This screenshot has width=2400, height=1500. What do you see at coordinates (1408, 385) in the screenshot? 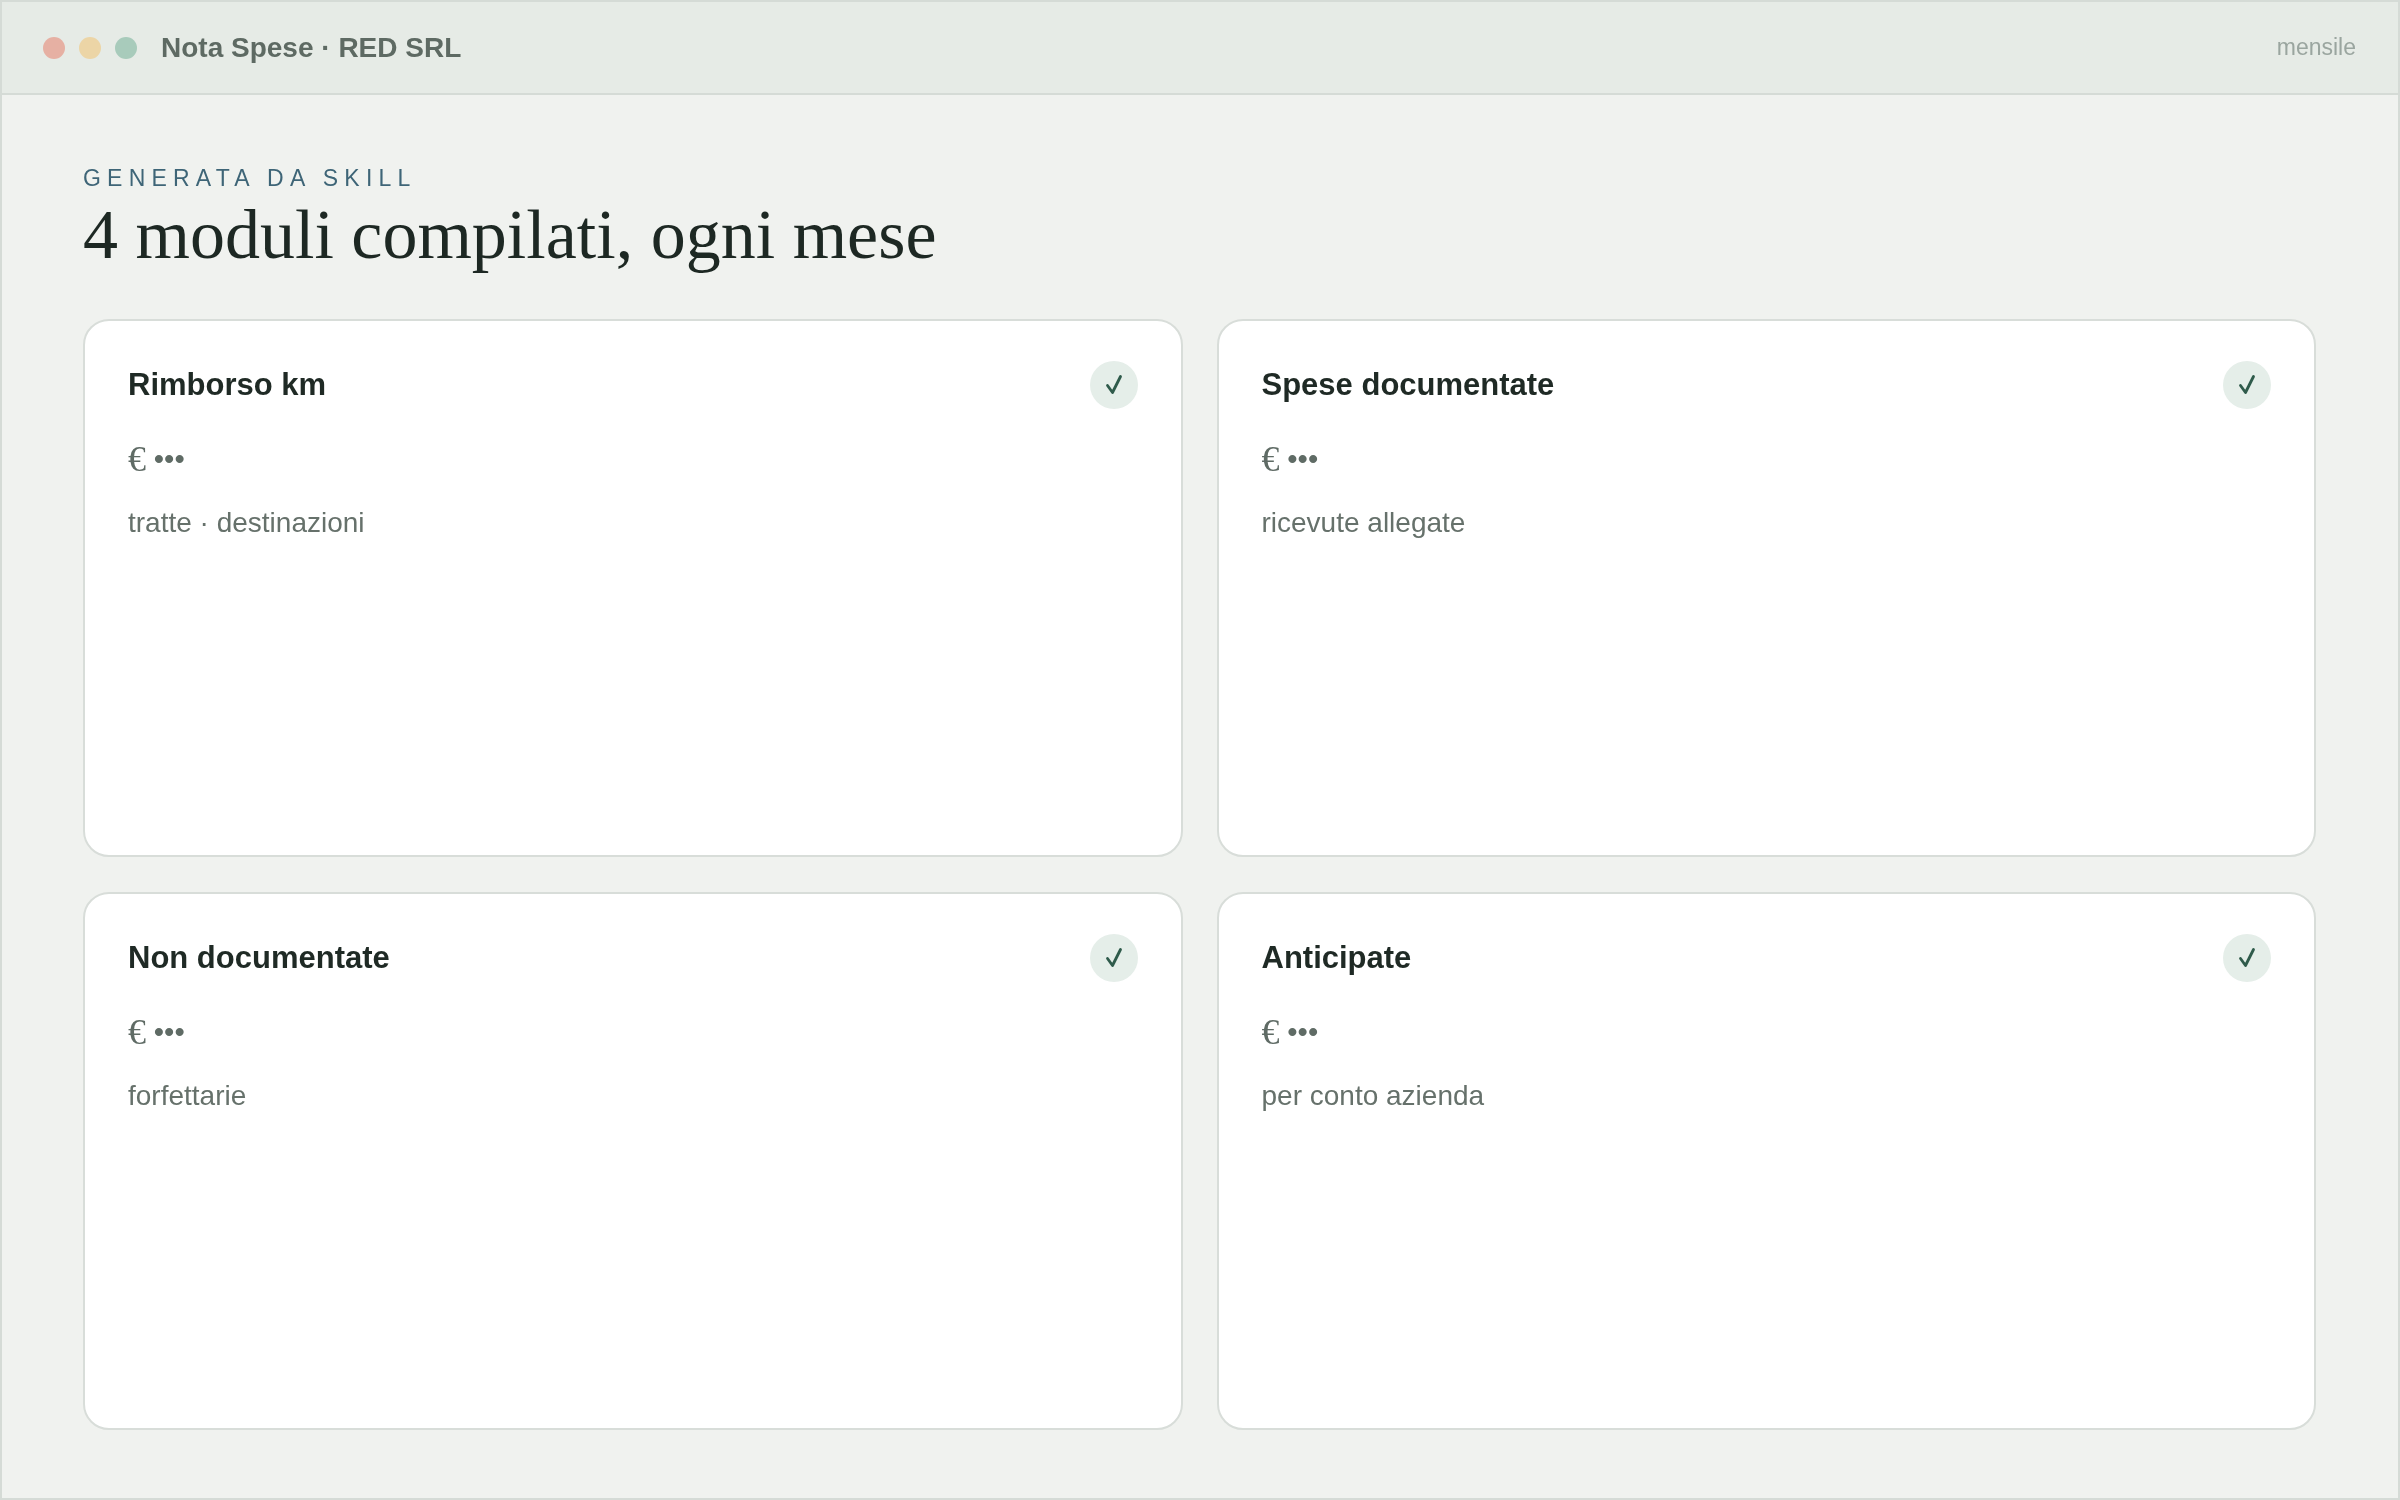
I see `form-title: Spese documentate` at bounding box center [1408, 385].